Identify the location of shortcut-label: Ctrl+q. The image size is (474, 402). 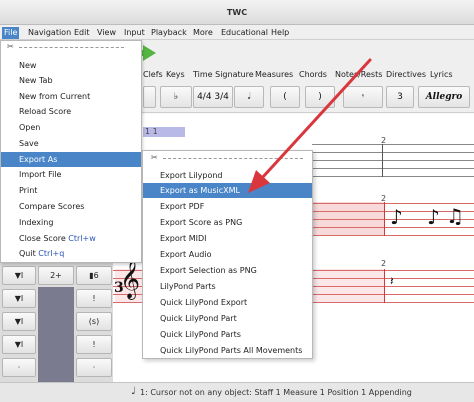
(51, 253).